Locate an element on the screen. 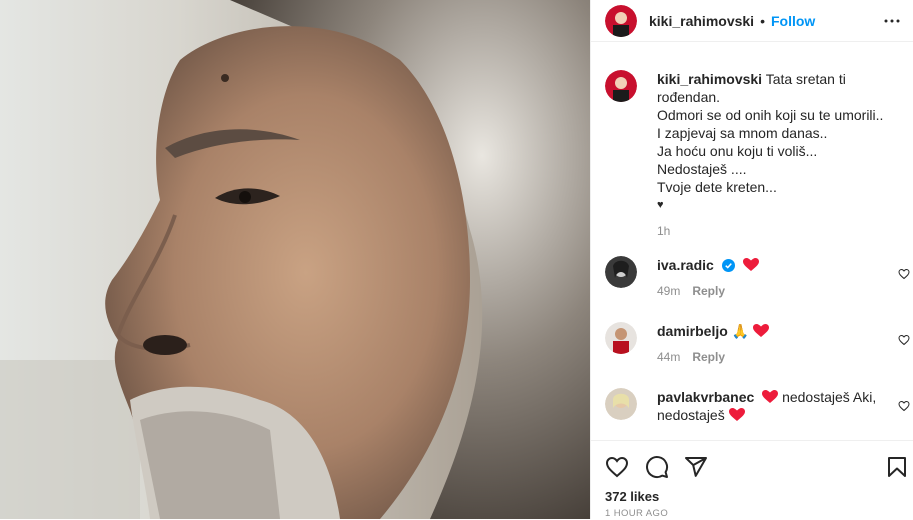 This screenshot has width=913, height=520. comment-username: pavlakvrbanec is located at coordinates (705, 397).